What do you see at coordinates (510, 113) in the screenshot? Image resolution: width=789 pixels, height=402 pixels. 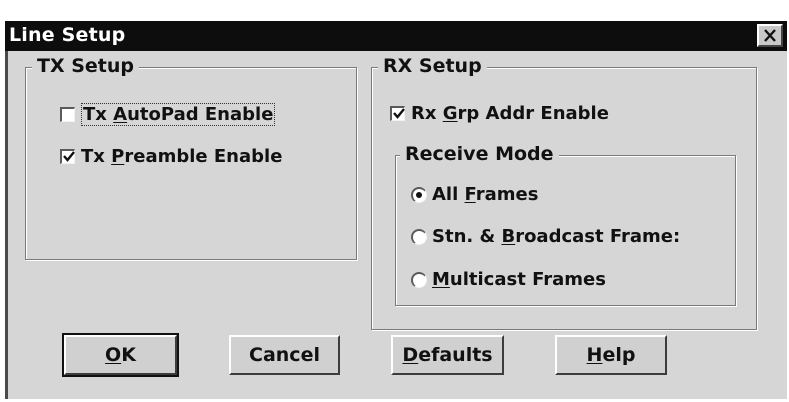 I see `rx-grp-addr-label: Rx Grp Addr Enable` at bounding box center [510, 113].